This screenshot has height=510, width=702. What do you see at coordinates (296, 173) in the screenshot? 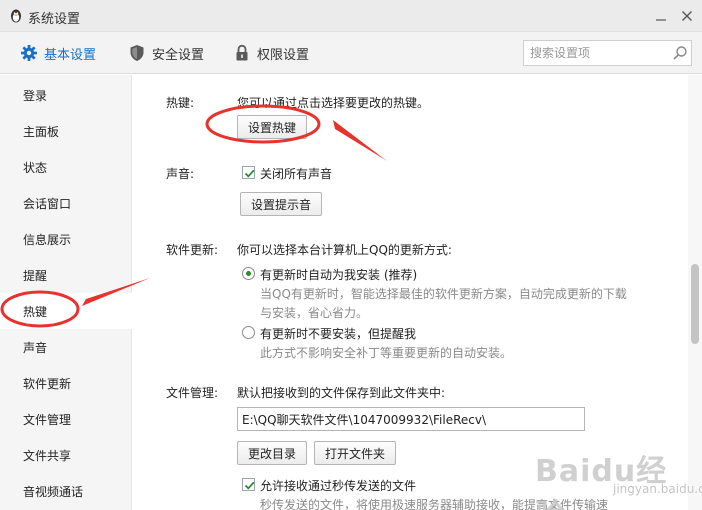
I see `mute-all-label: 关闭所有声音` at bounding box center [296, 173].